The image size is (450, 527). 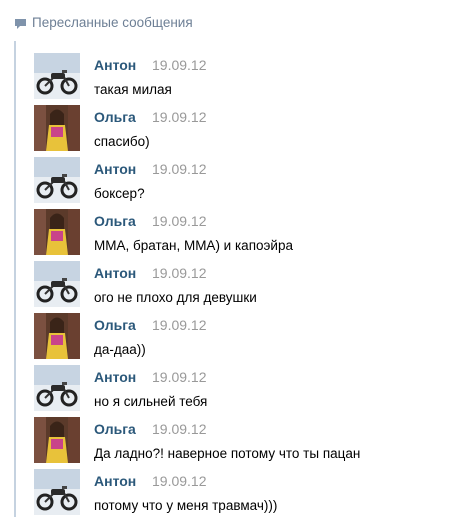 What do you see at coordinates (193, 245) in the screenshot?
I see `message-text: ММА, братан, ММА) и капоэйра` at bounding box center [193, 245].